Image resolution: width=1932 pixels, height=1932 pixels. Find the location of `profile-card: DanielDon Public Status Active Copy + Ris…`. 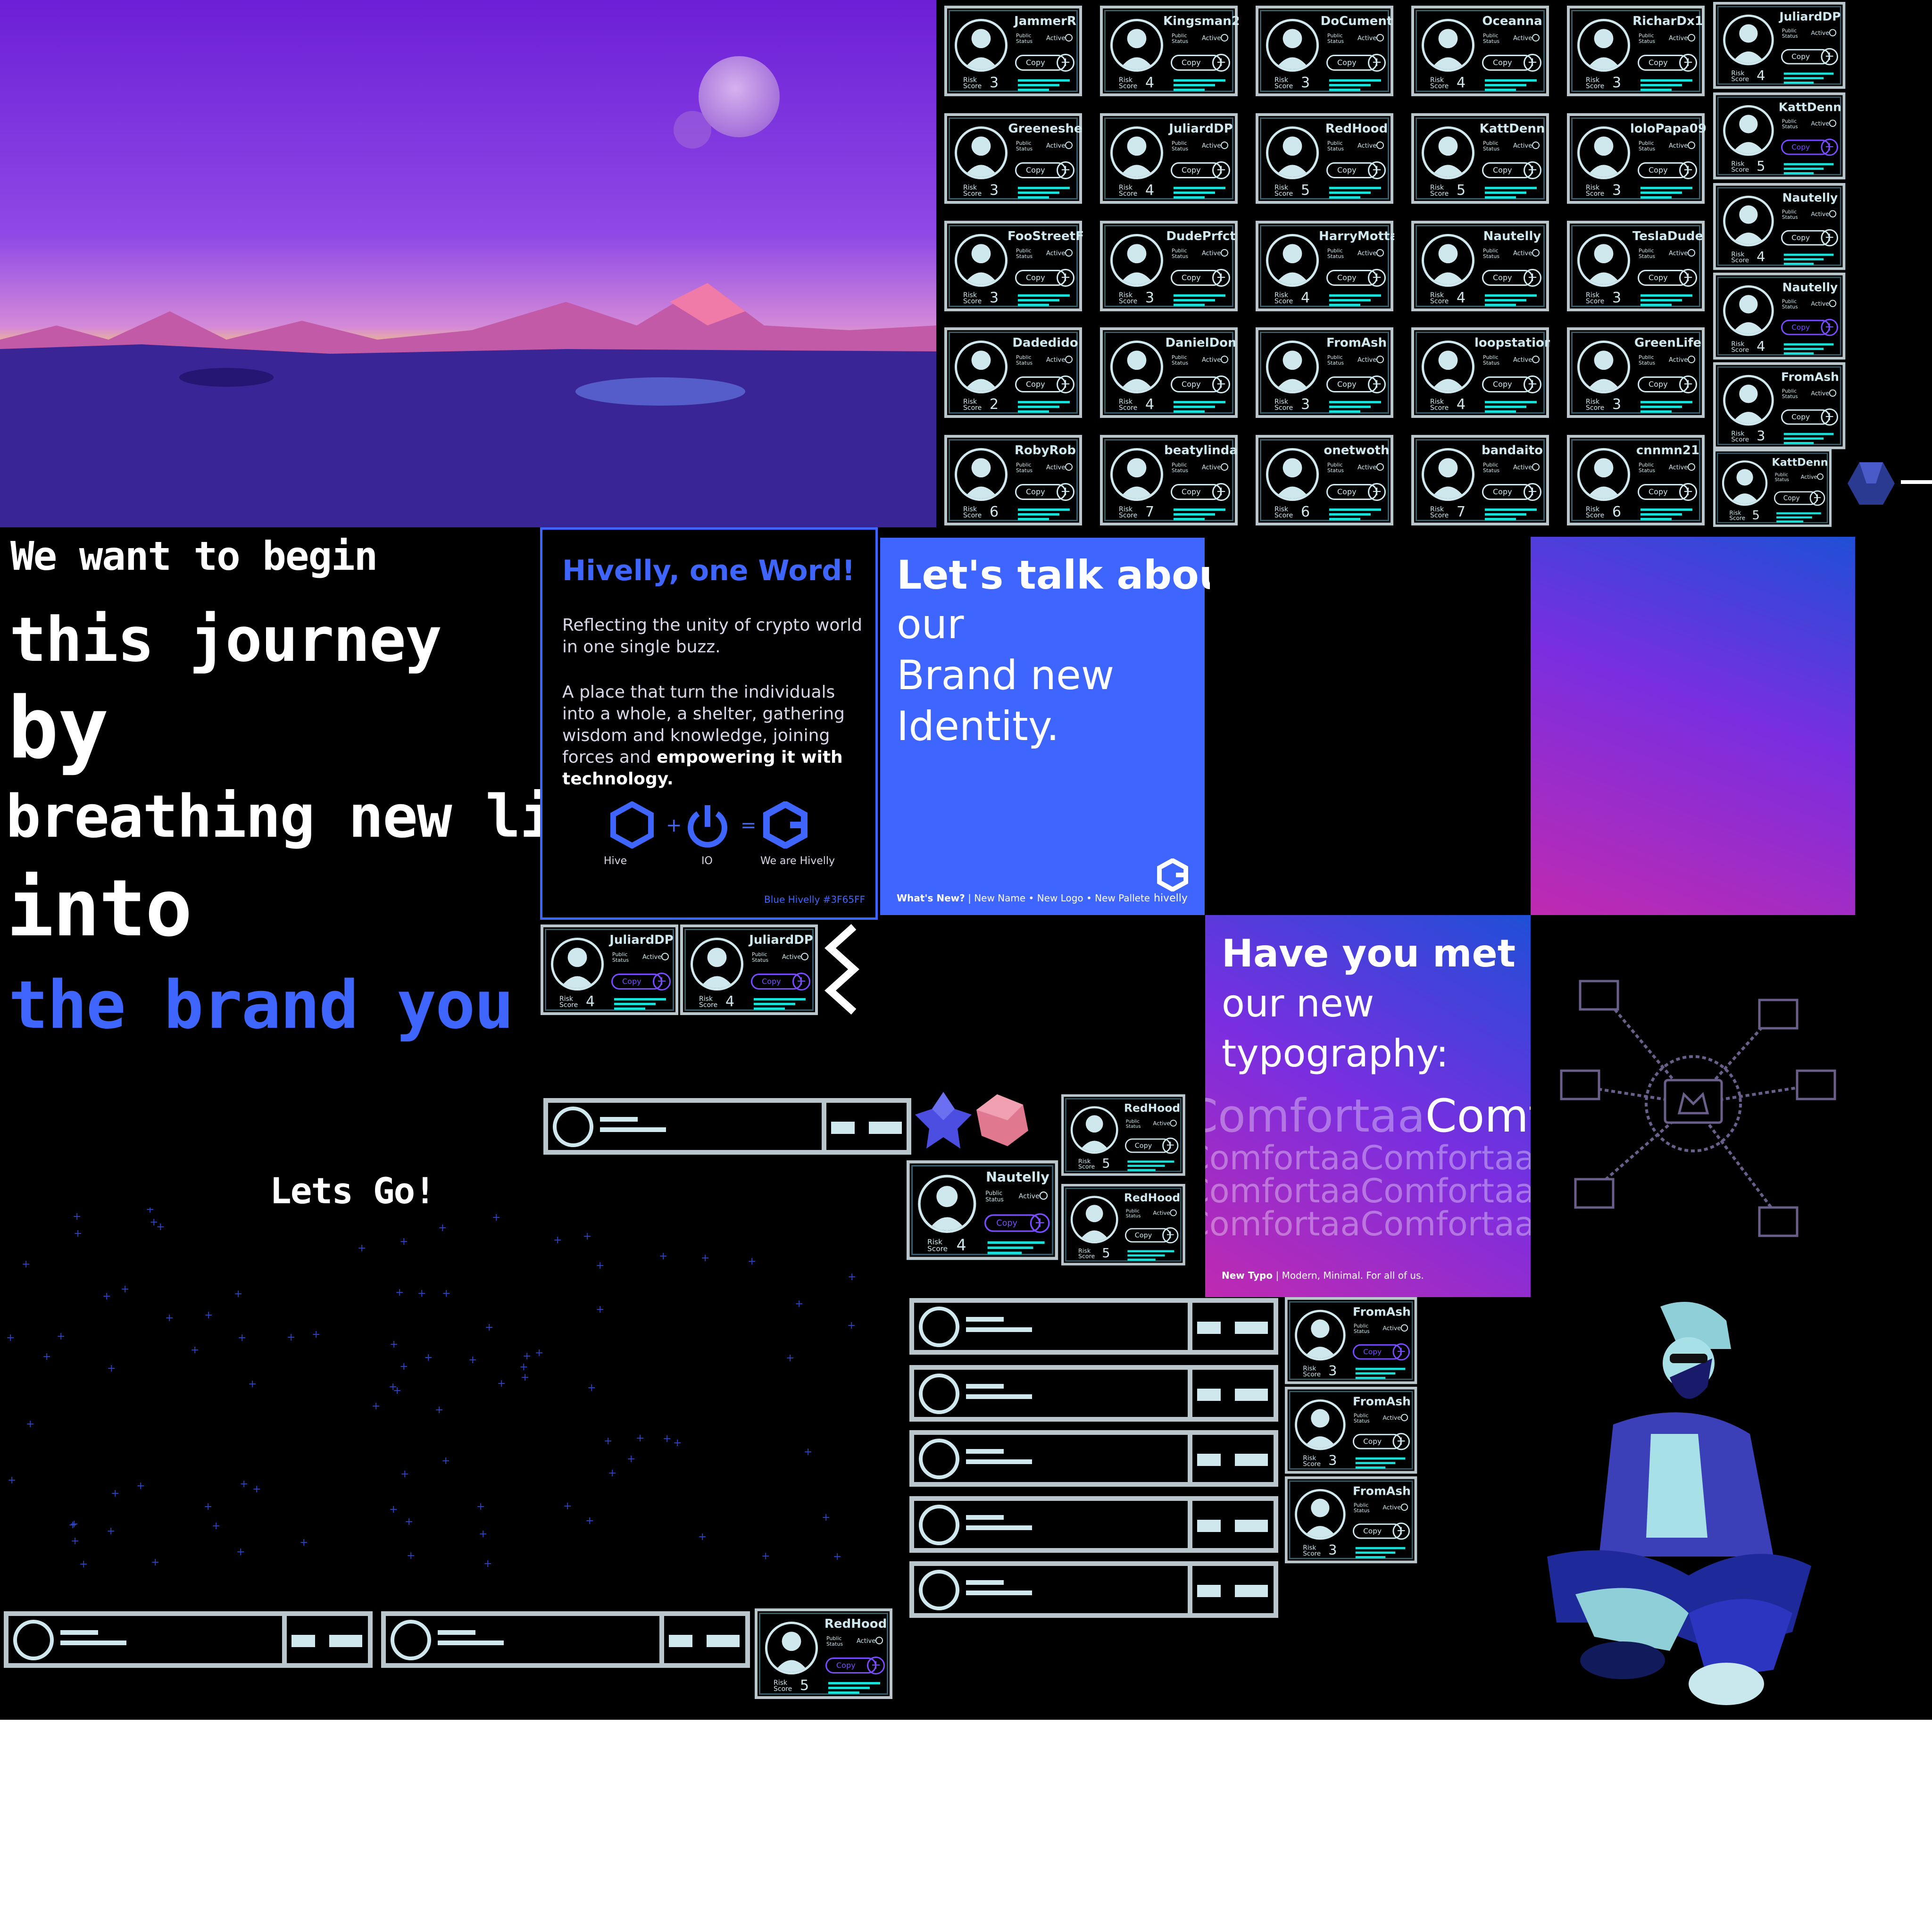

profile-card: DanielDon Public Status Active Copy + Ris… is located at coordinates (1169, 372).